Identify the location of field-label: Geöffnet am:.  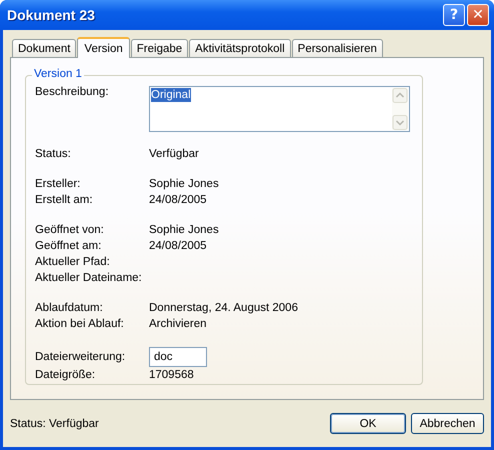
(68, 246).